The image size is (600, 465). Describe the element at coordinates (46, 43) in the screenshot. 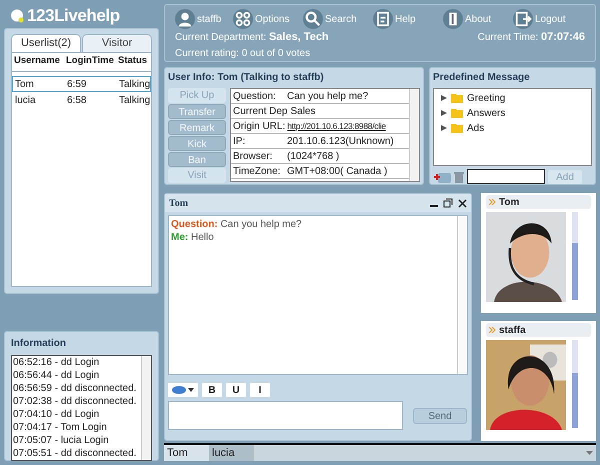

I see `tab: Userlist(2)` at that location.